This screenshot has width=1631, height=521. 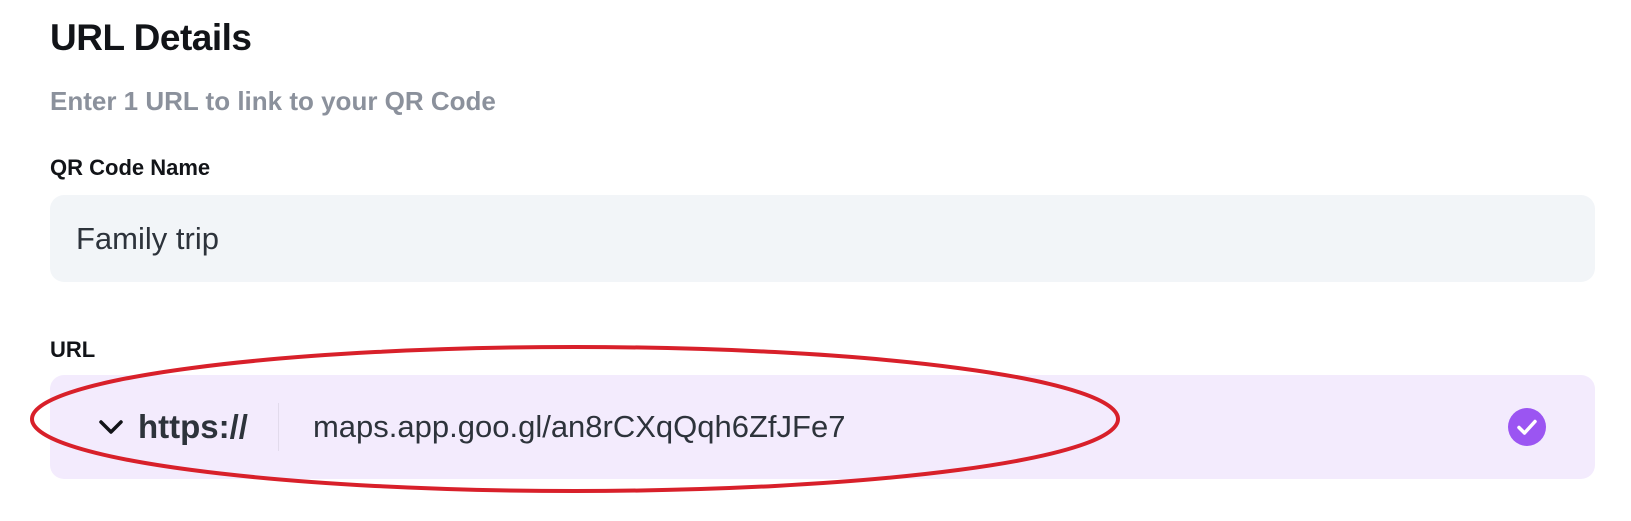 I want to click on chevron-down-icon, so click(x=111, y=427).